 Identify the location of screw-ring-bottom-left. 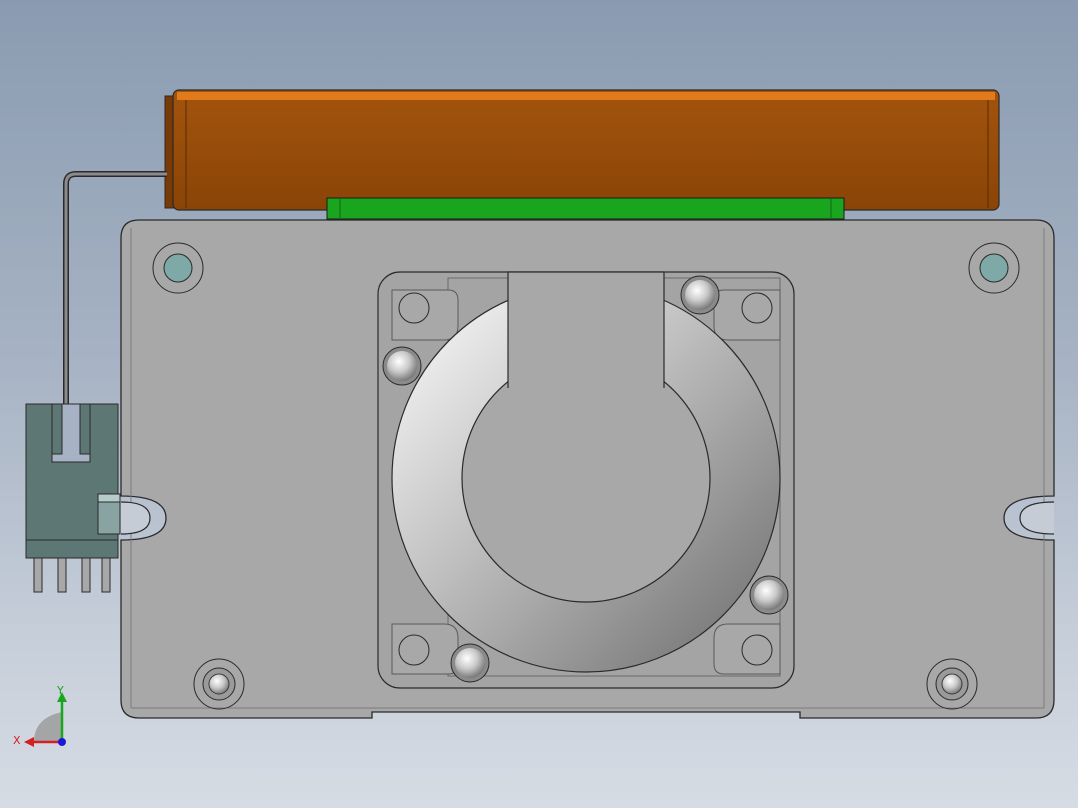
(470, 663).